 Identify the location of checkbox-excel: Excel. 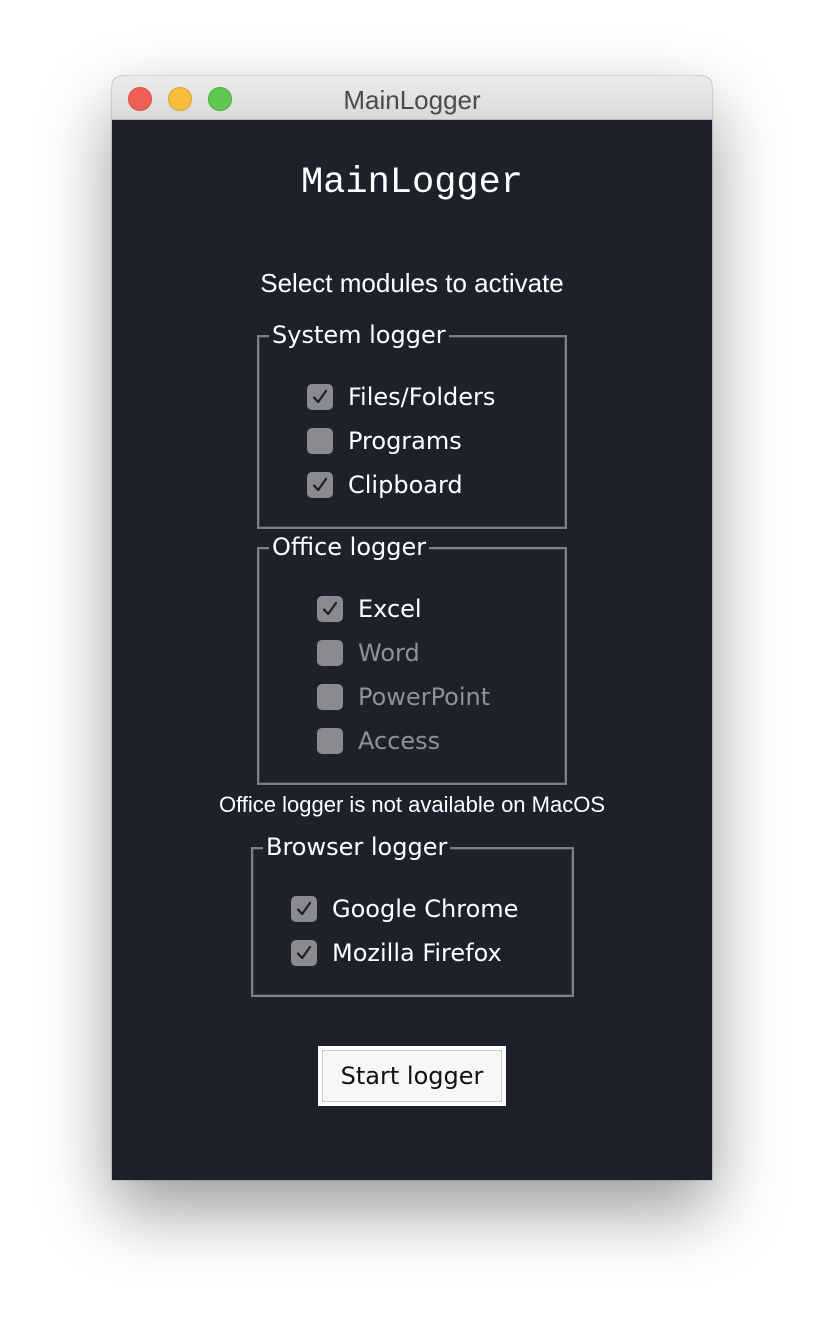
(369, 609).